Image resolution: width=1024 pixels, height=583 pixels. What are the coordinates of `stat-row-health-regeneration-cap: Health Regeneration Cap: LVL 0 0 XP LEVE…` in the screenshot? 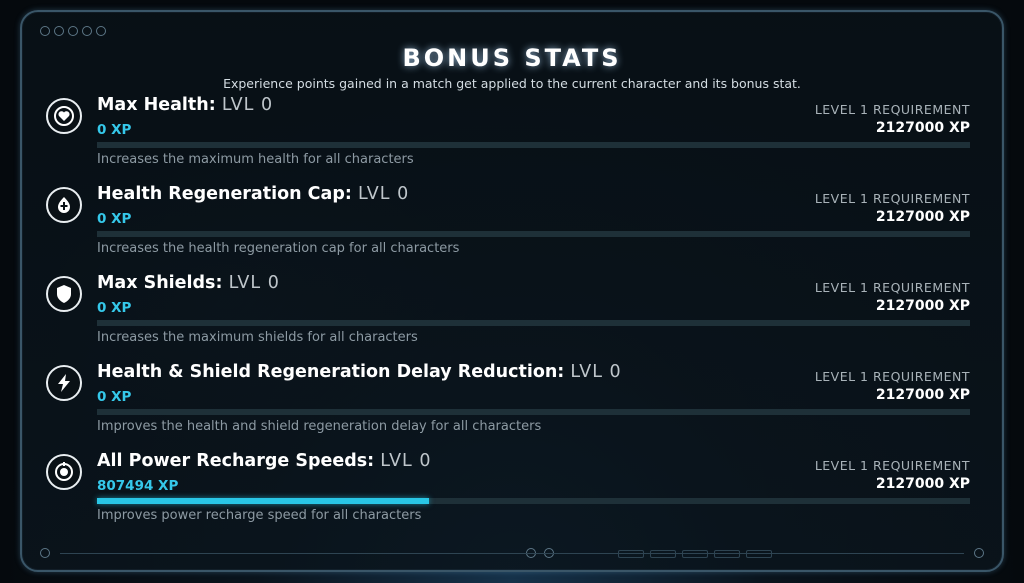 It's located at (514, 228).